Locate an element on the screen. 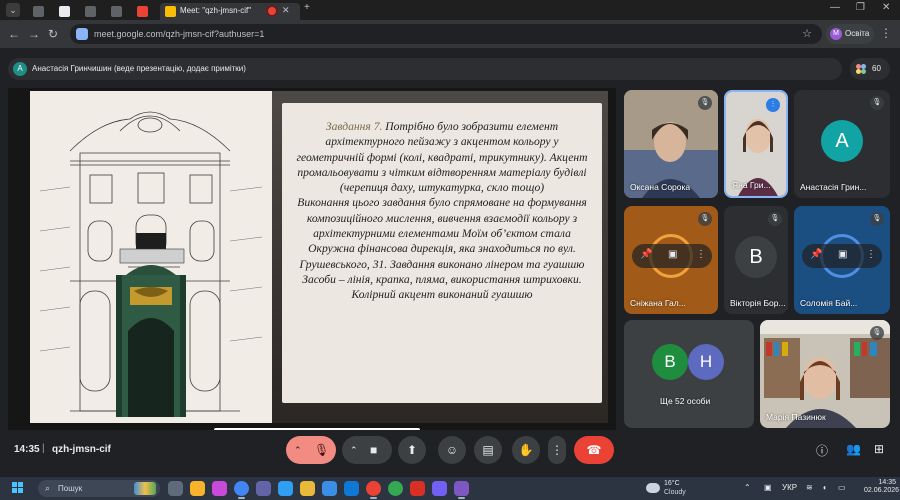  task-label: Завдання 7. is located at coordinates (354, 126).